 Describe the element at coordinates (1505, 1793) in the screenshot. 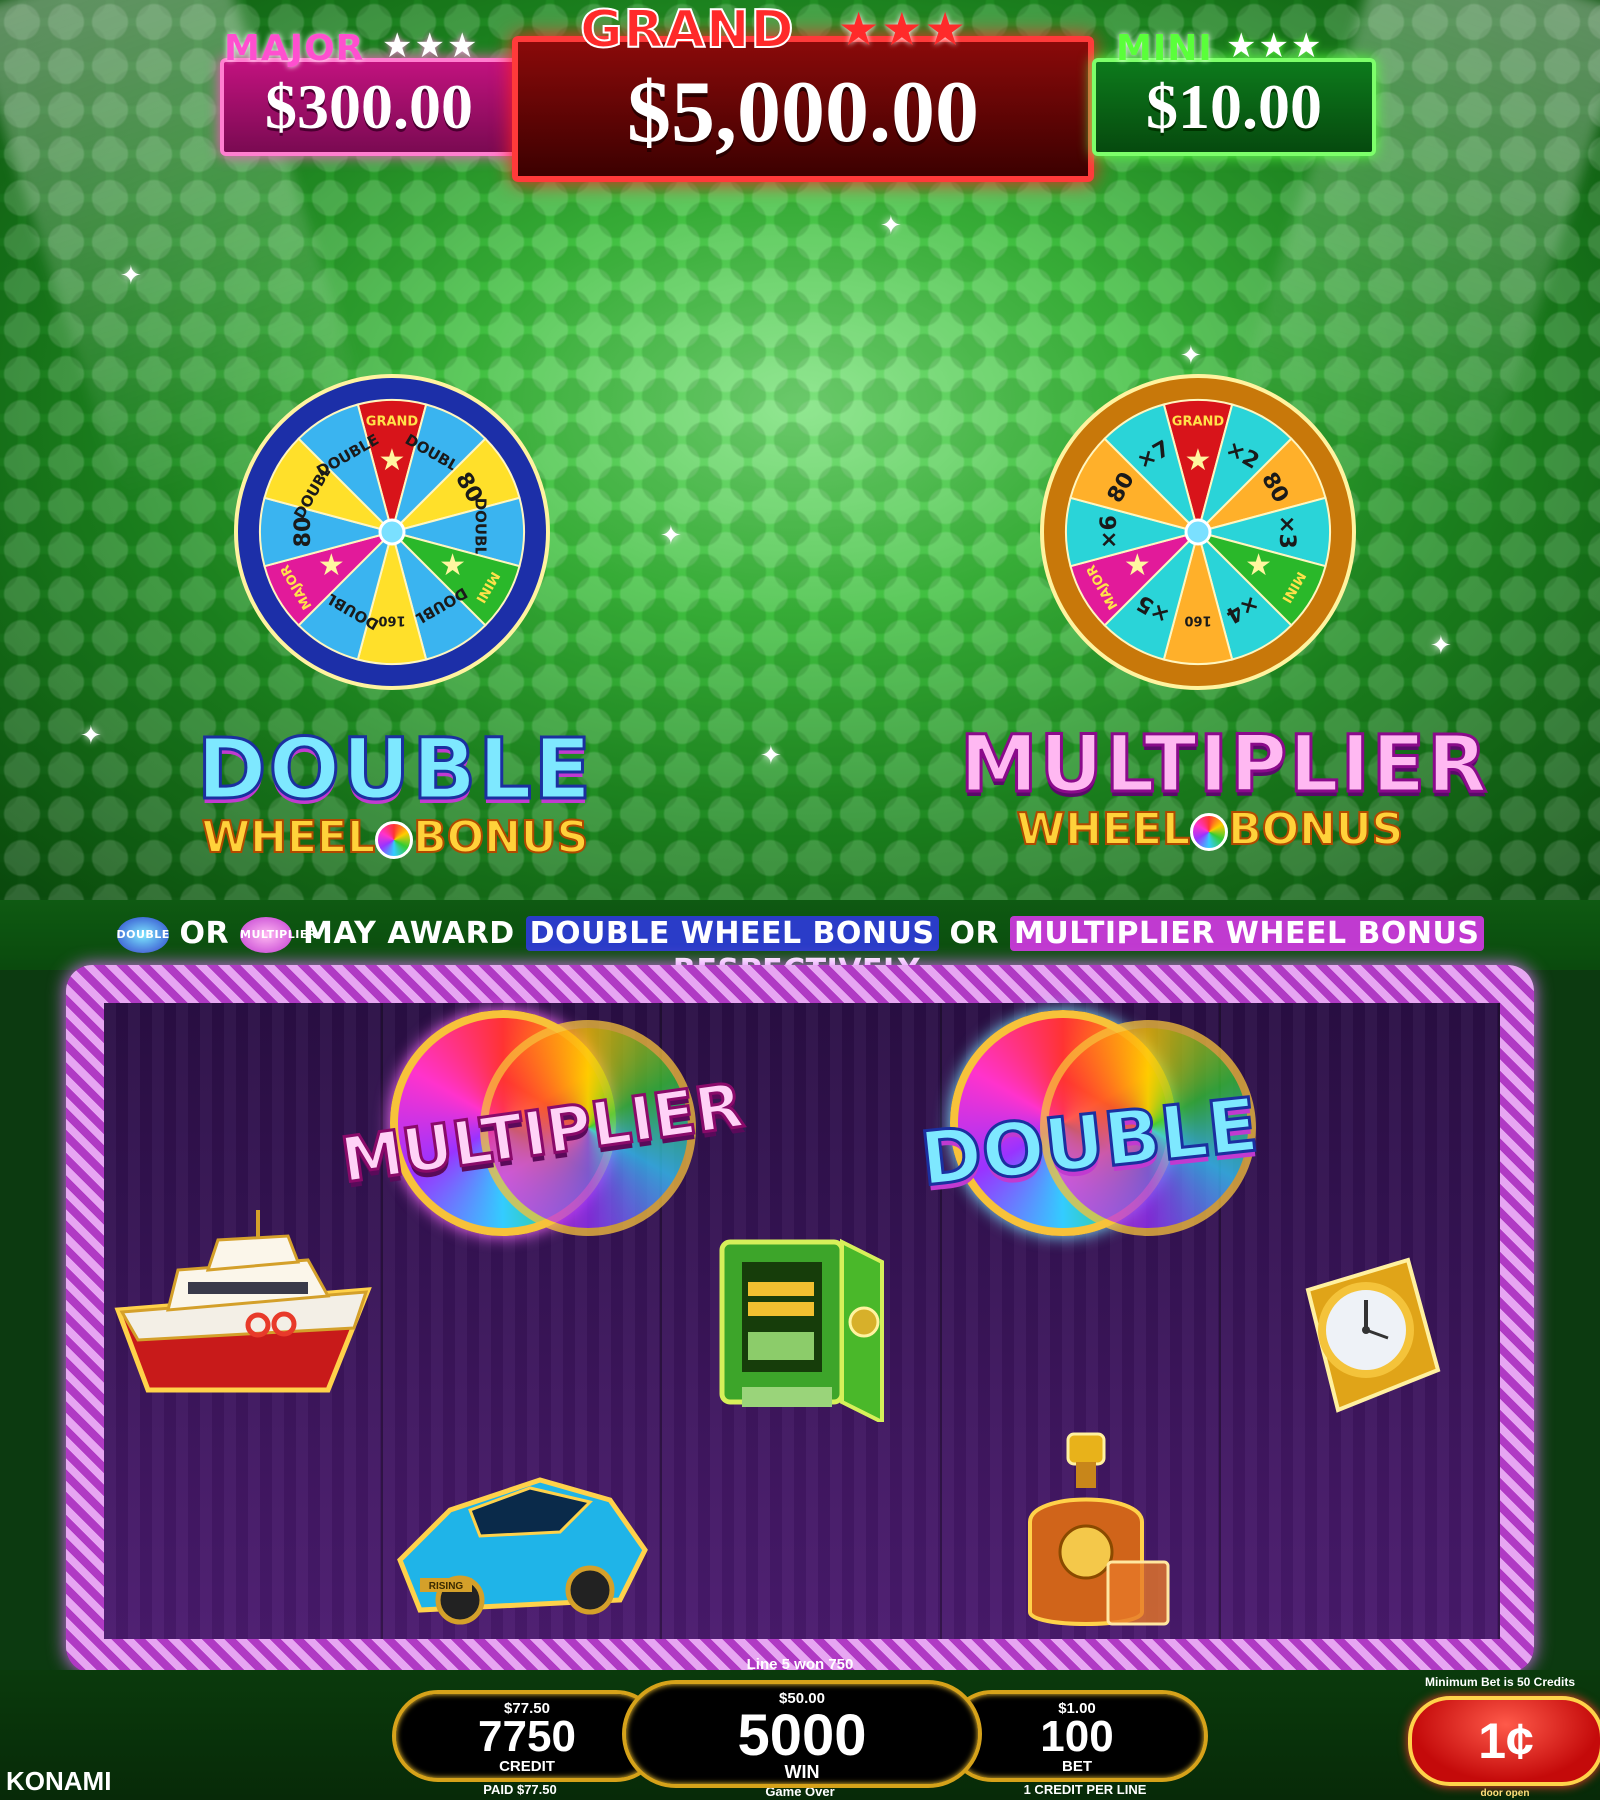

I see `door-open-indicator: door open` at that location.